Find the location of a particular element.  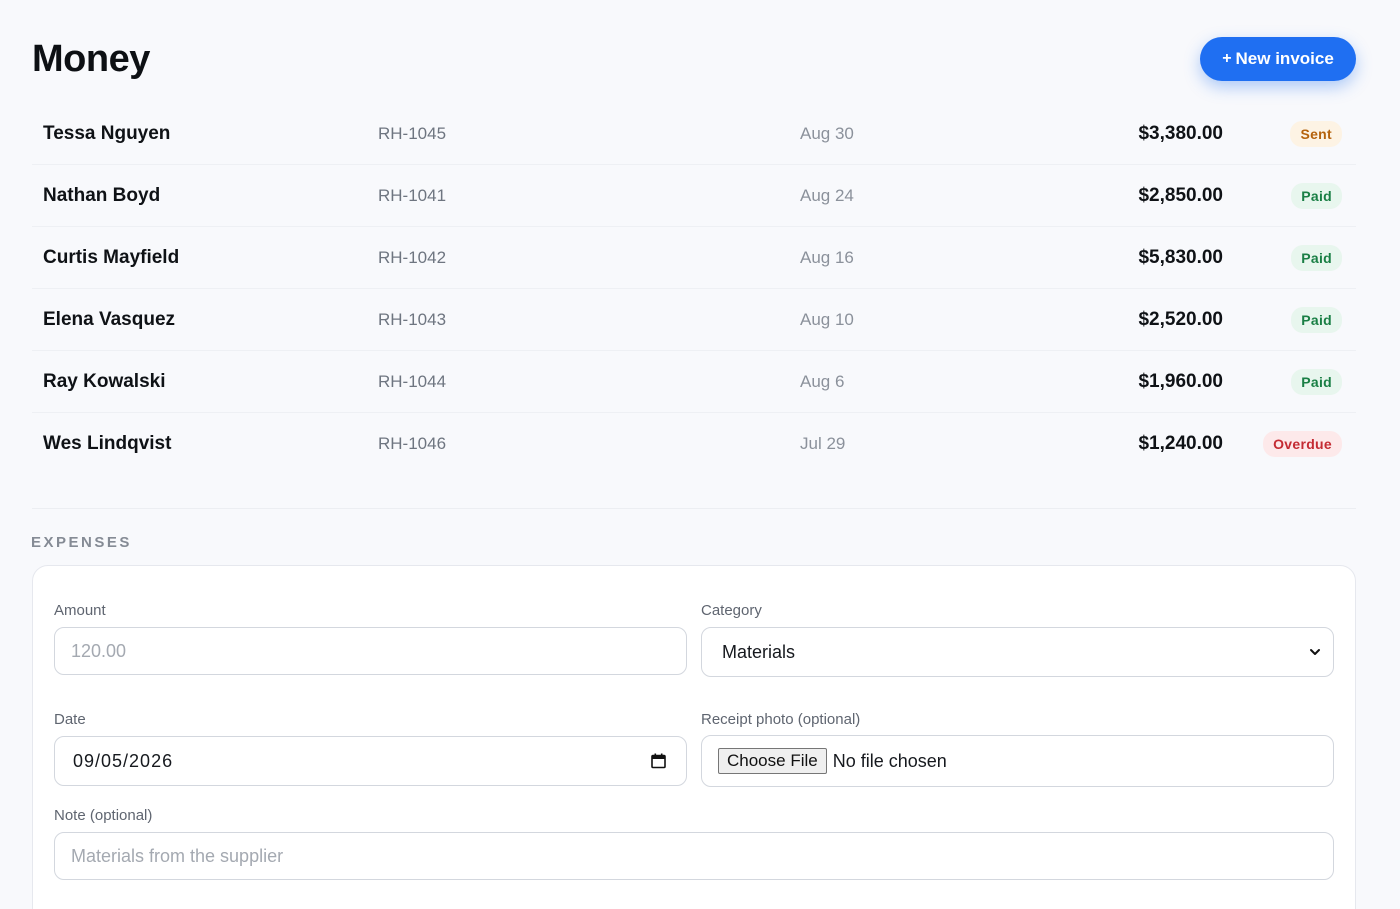

invoice-amount: $1,240.00 is located at coordinates (1180, 443).